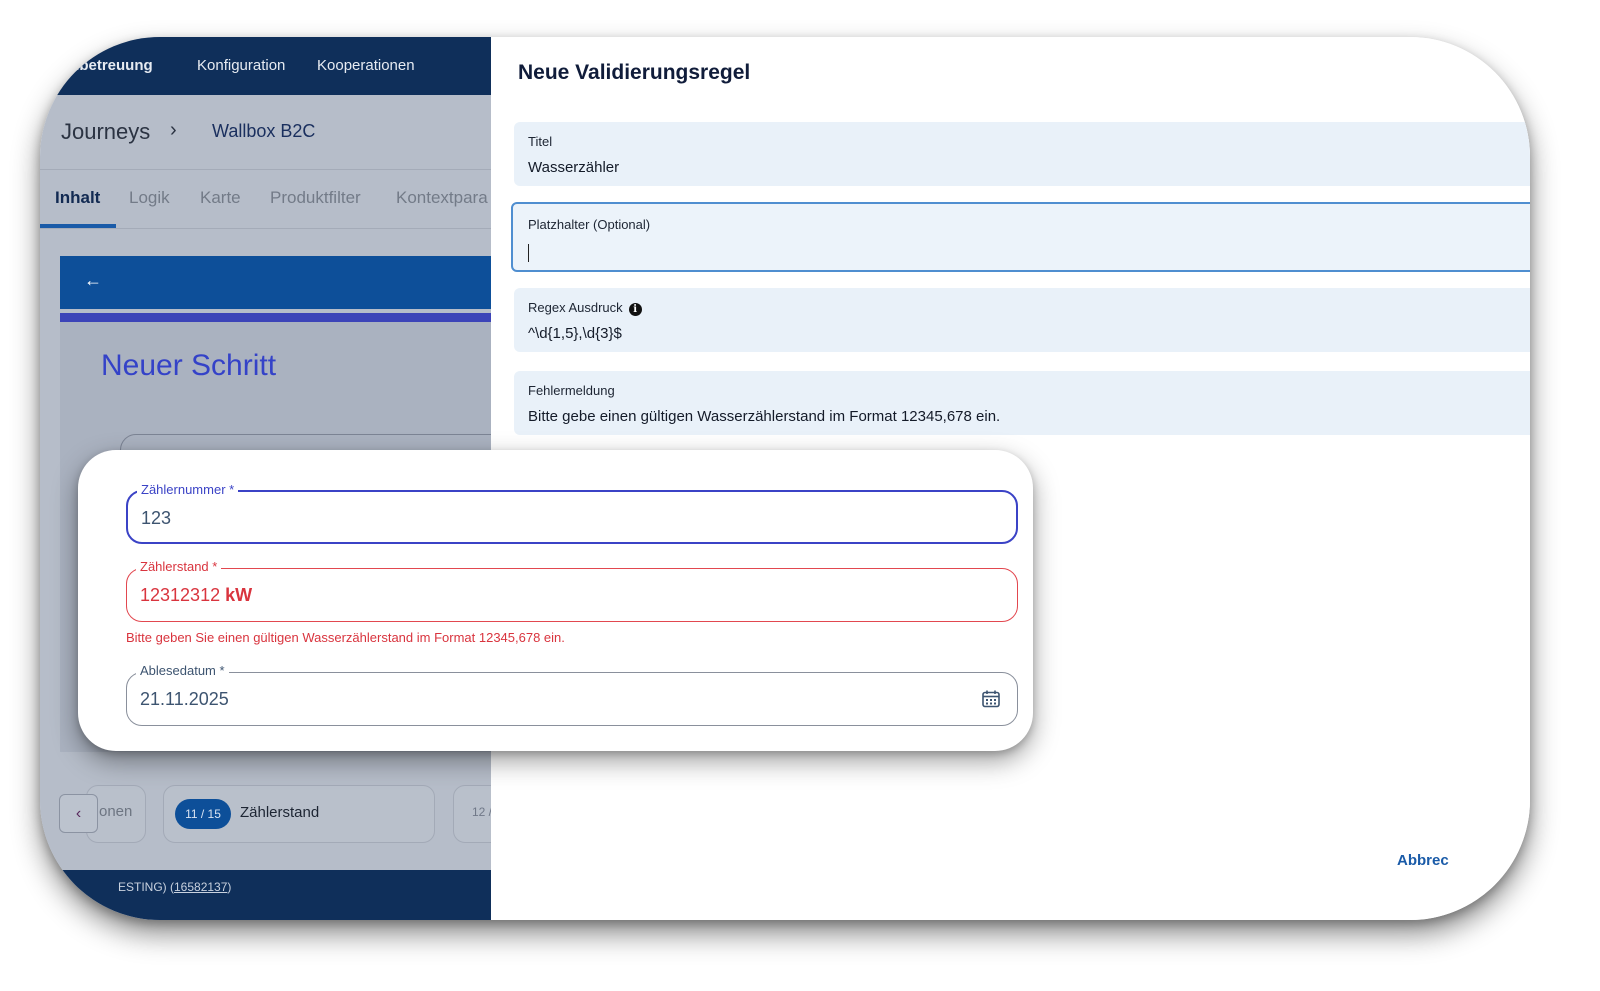 Image resolution: width=1600 pixels, height=991 pixels. I want to click on reading-date-value: 21.11.2025, so click(184, 699).